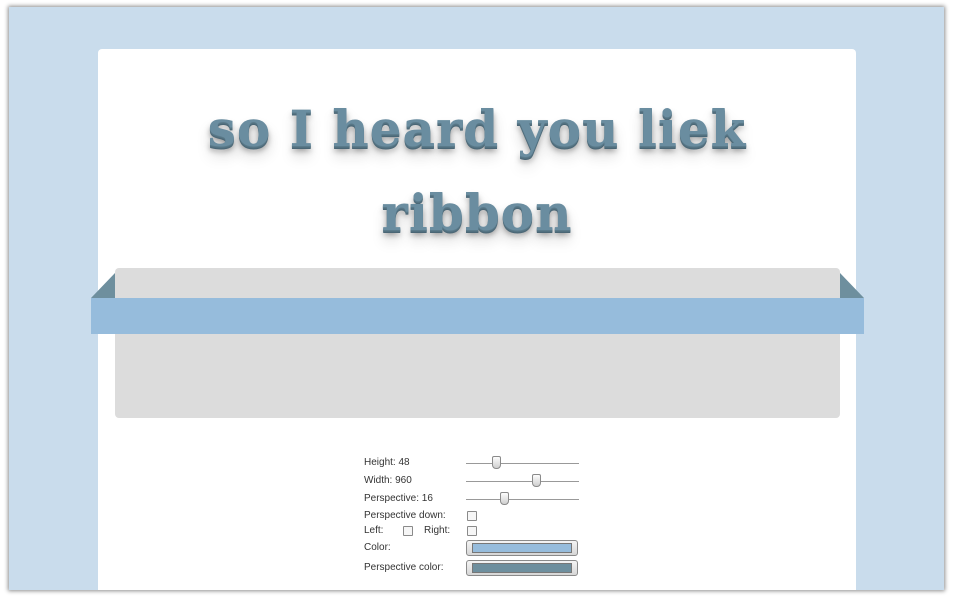 This screenshot has height=600, width=954. Describe the element at coordinates (405, 515) in the screenshot. I see `perspective-down-label: Perspective down:` at that location.